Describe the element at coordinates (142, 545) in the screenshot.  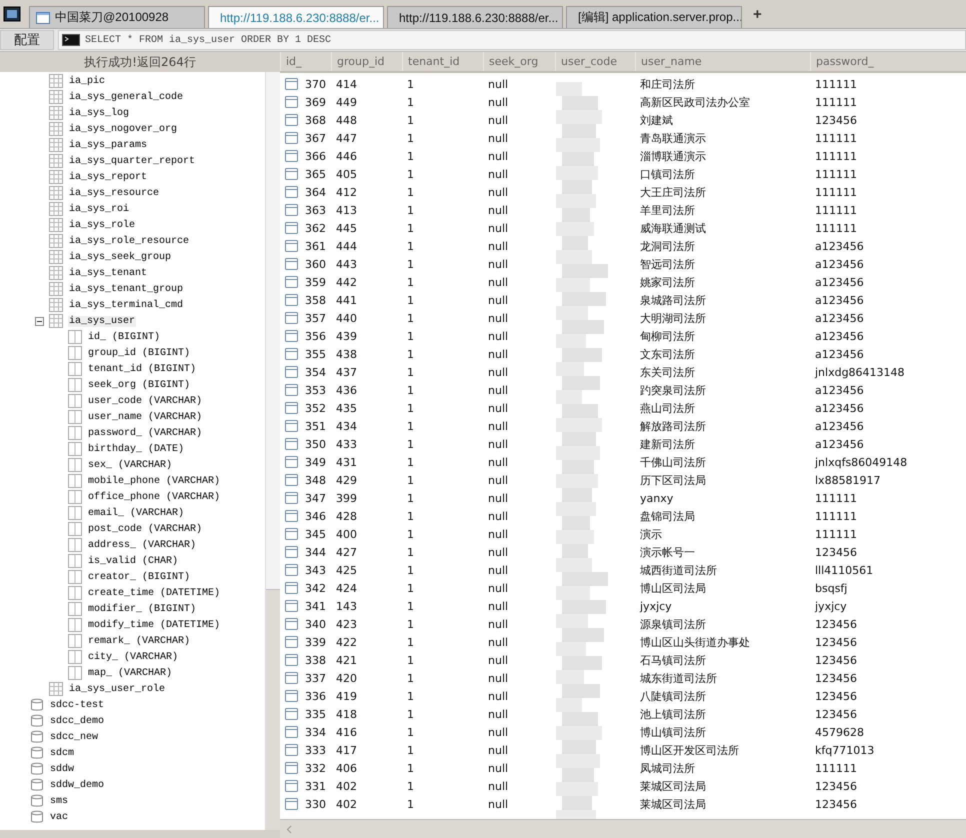
I see `tree-item: address_ (VARCHAR)` at that location.